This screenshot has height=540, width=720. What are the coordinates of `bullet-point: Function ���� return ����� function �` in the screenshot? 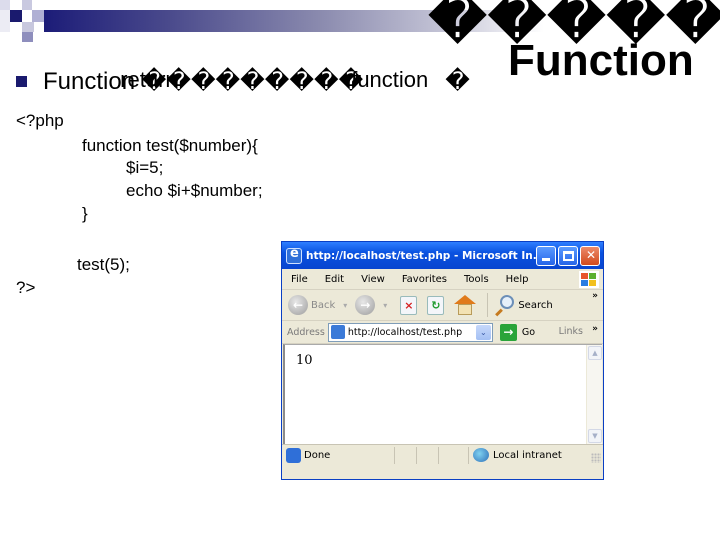 It's located at (243, 81).